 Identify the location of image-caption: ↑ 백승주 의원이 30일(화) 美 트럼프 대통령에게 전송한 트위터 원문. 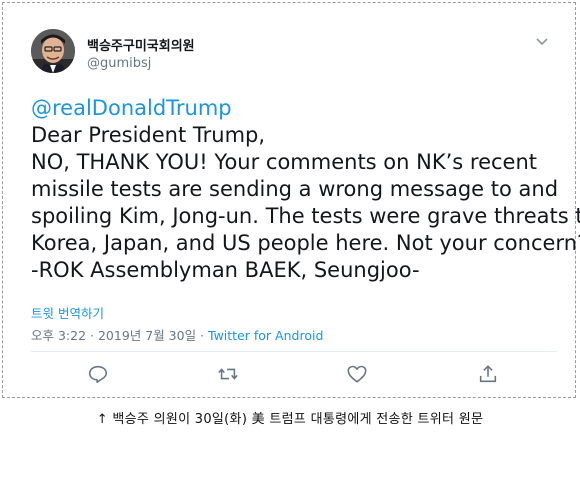
(290, 419).